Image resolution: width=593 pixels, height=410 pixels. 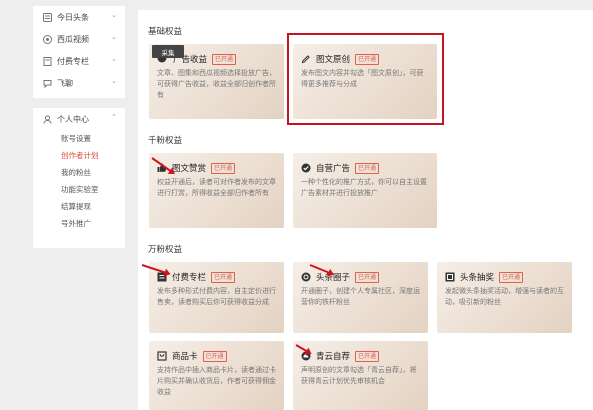 What do you see at coordinates (216, 296) in the screenshot?
I see `card-description: 发布多种形式付费内容，自主定价进行售卖，读者购买后你可获得收益分成` at bounding box center [216, 296].